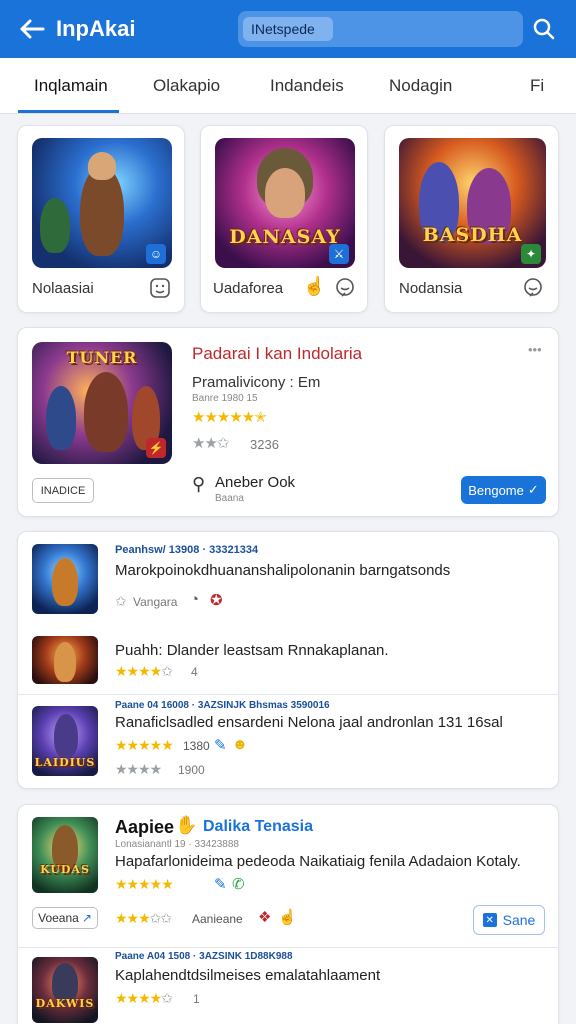 This screenshot has height=1024, width=576. Describe the element at coordinates (187, 550) in the screenshot. I see `item-meta: Peanhsw/ 13908 · 33321334` at that location.